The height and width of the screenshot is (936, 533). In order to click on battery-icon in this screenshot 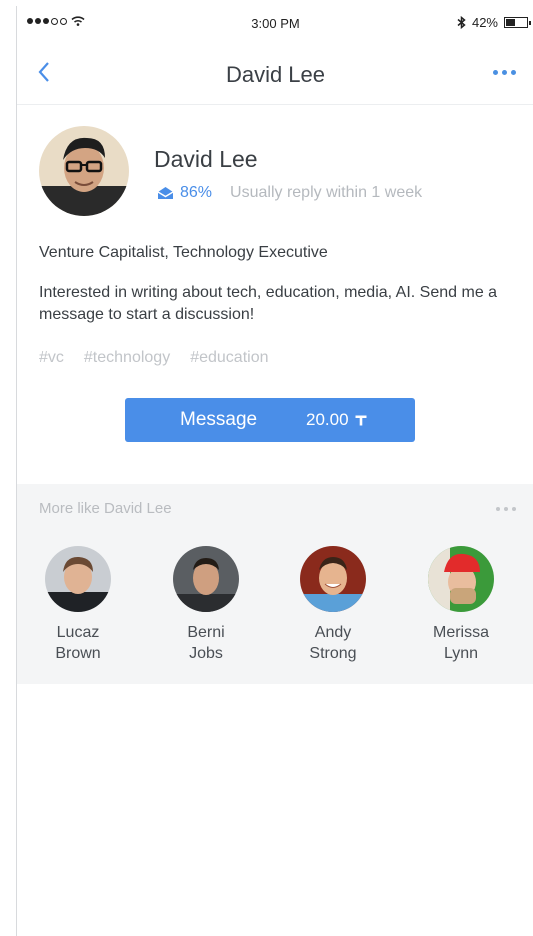, I will do `click(517, 22)`.